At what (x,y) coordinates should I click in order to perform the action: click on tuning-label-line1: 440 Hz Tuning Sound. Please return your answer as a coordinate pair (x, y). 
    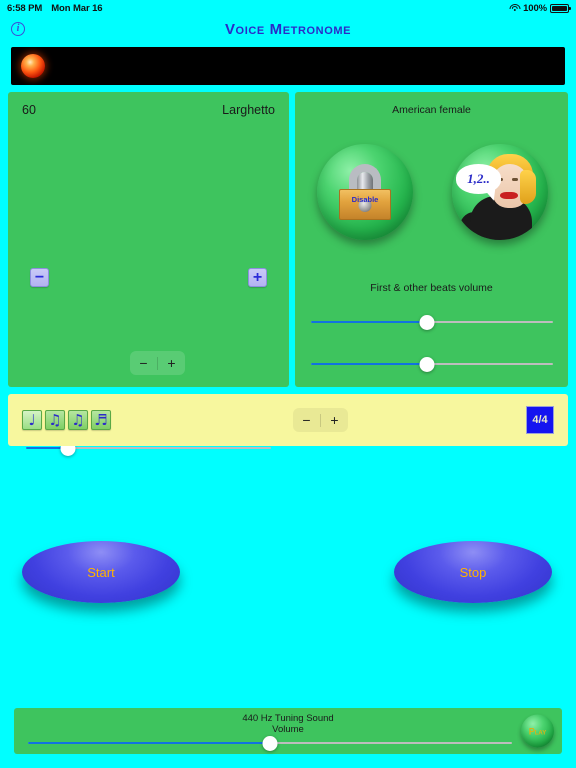
    Looking at the image, I should click on (288, 718).